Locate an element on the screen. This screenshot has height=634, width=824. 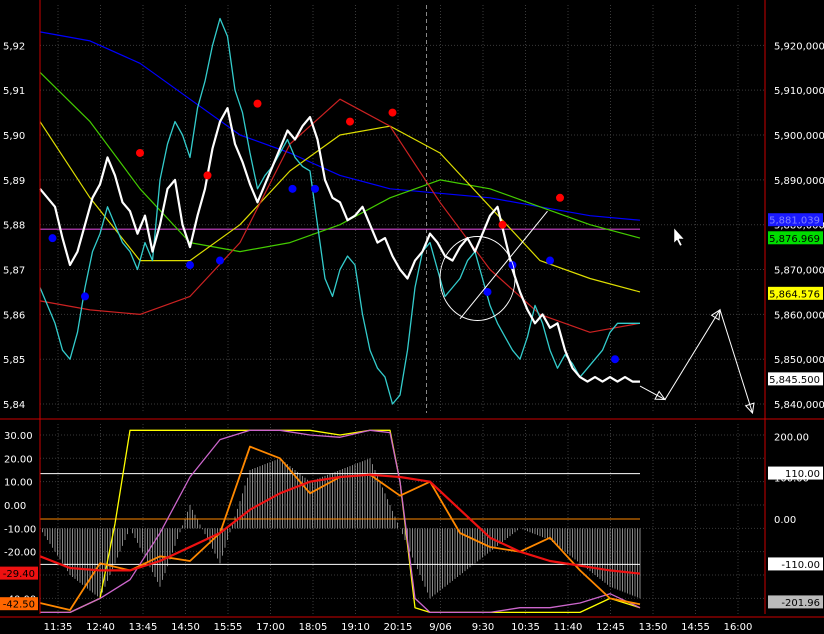
price-right-tick: 5,850,000 is located at coordinates (799, 360).